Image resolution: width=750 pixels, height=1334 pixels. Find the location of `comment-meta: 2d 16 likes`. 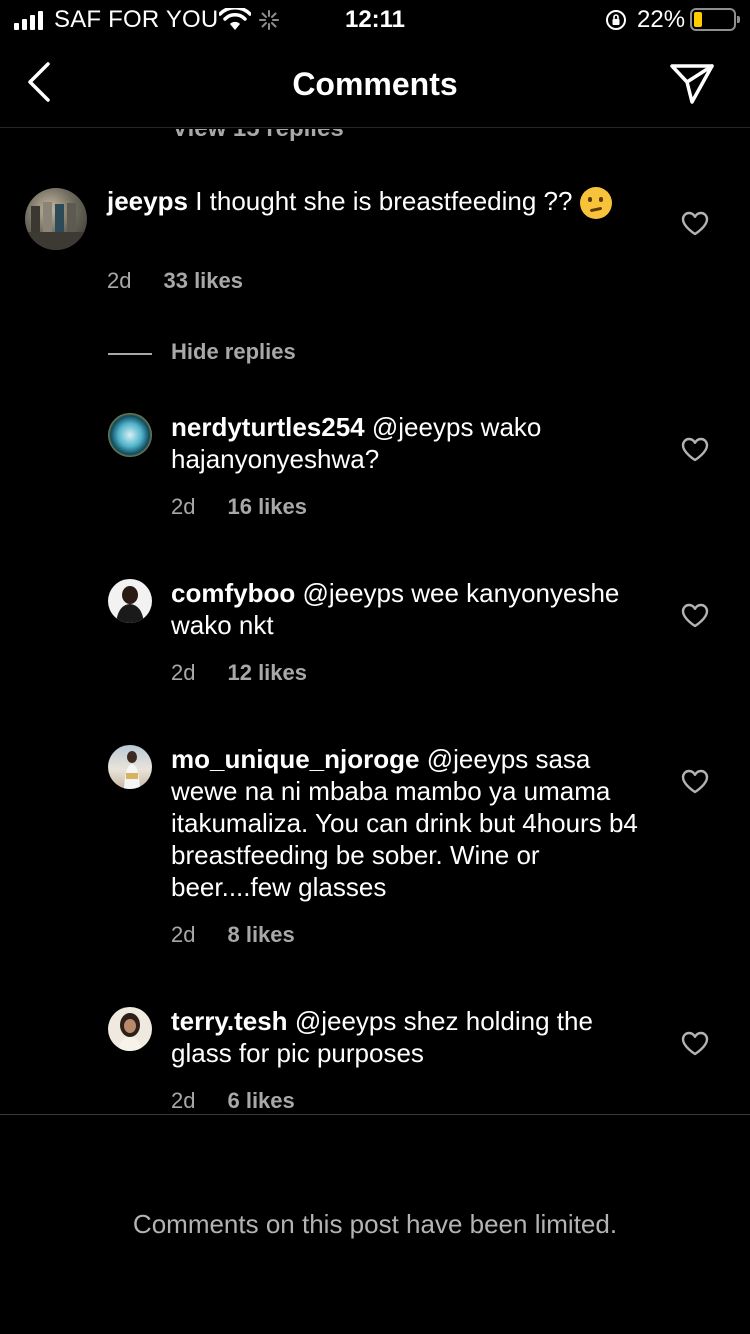

comment-meta: 2d 16 likes is located at coordinates (239, 507).